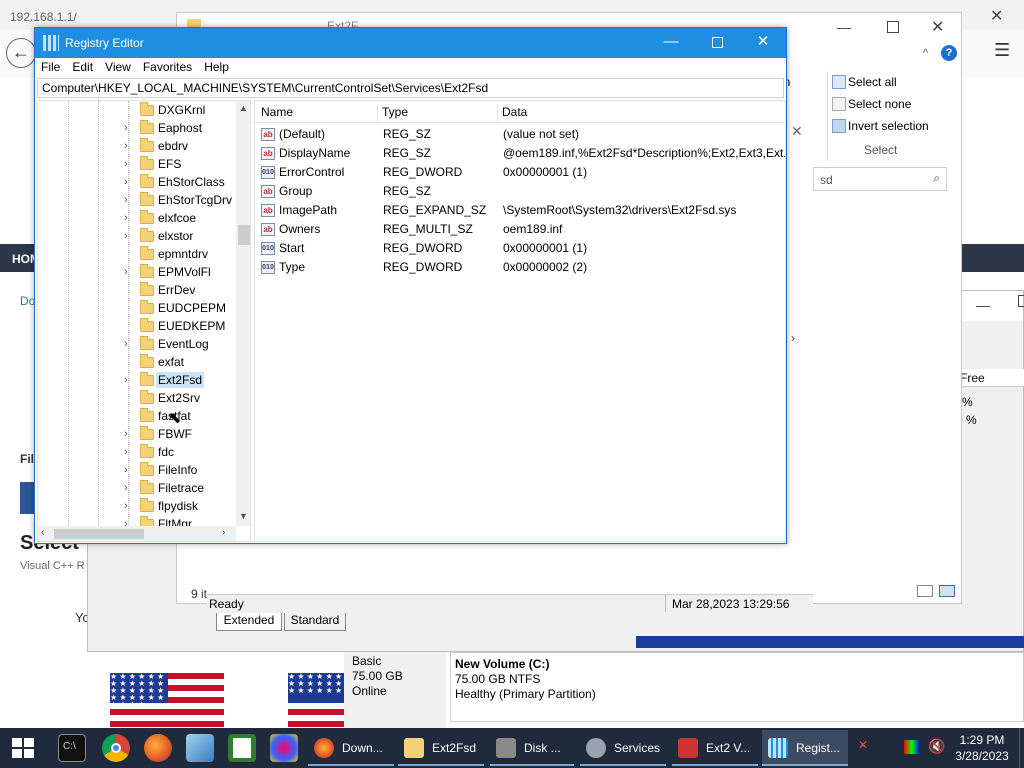 This screenshot has width=1024, height=768. I want to click on tree-item: › Eaphost, so click(138, 128).